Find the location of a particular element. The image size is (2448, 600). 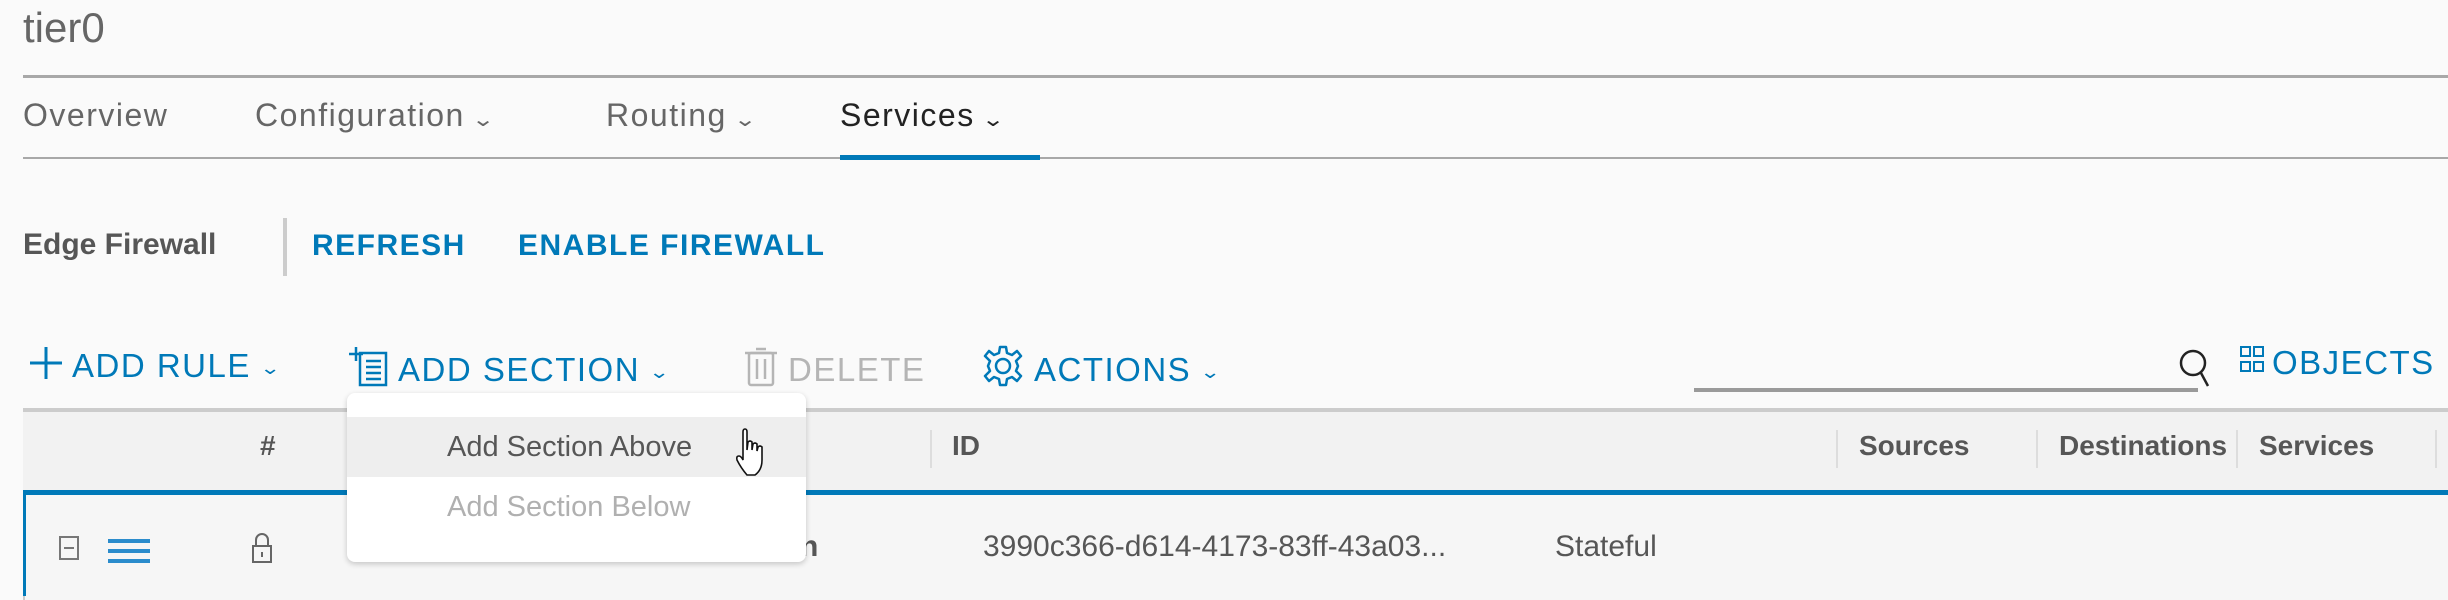

delete-button: DELETE is located at coordinates (833, 367).